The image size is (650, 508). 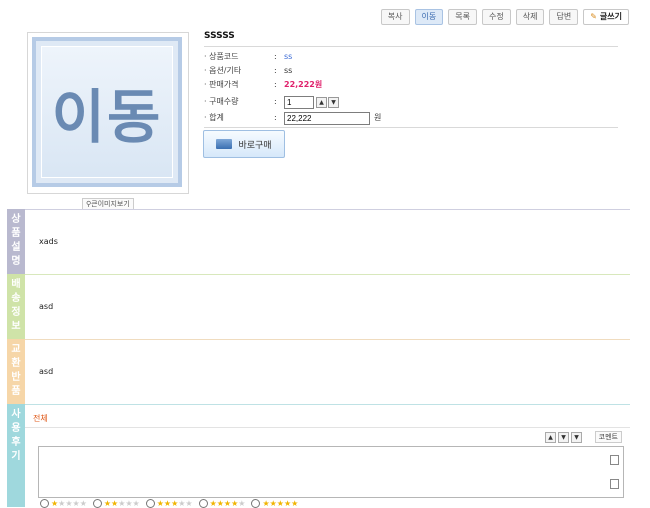 What do you see at coordinates (530, 17) in the screenshot?
I see `delete-button: 삭제` at bounding box center [530, 17].